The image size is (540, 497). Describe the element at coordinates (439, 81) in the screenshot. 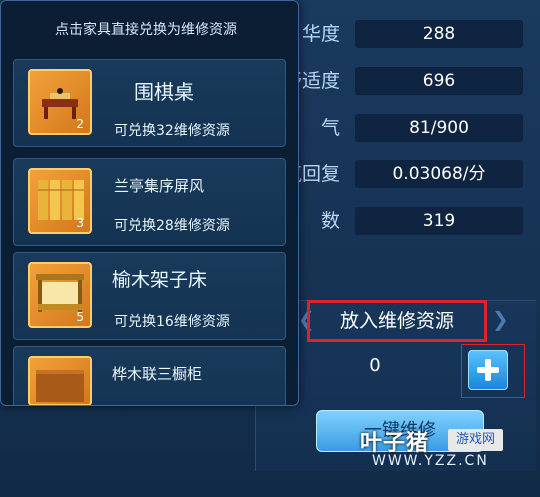

I see `stat-value: 696` at that location.